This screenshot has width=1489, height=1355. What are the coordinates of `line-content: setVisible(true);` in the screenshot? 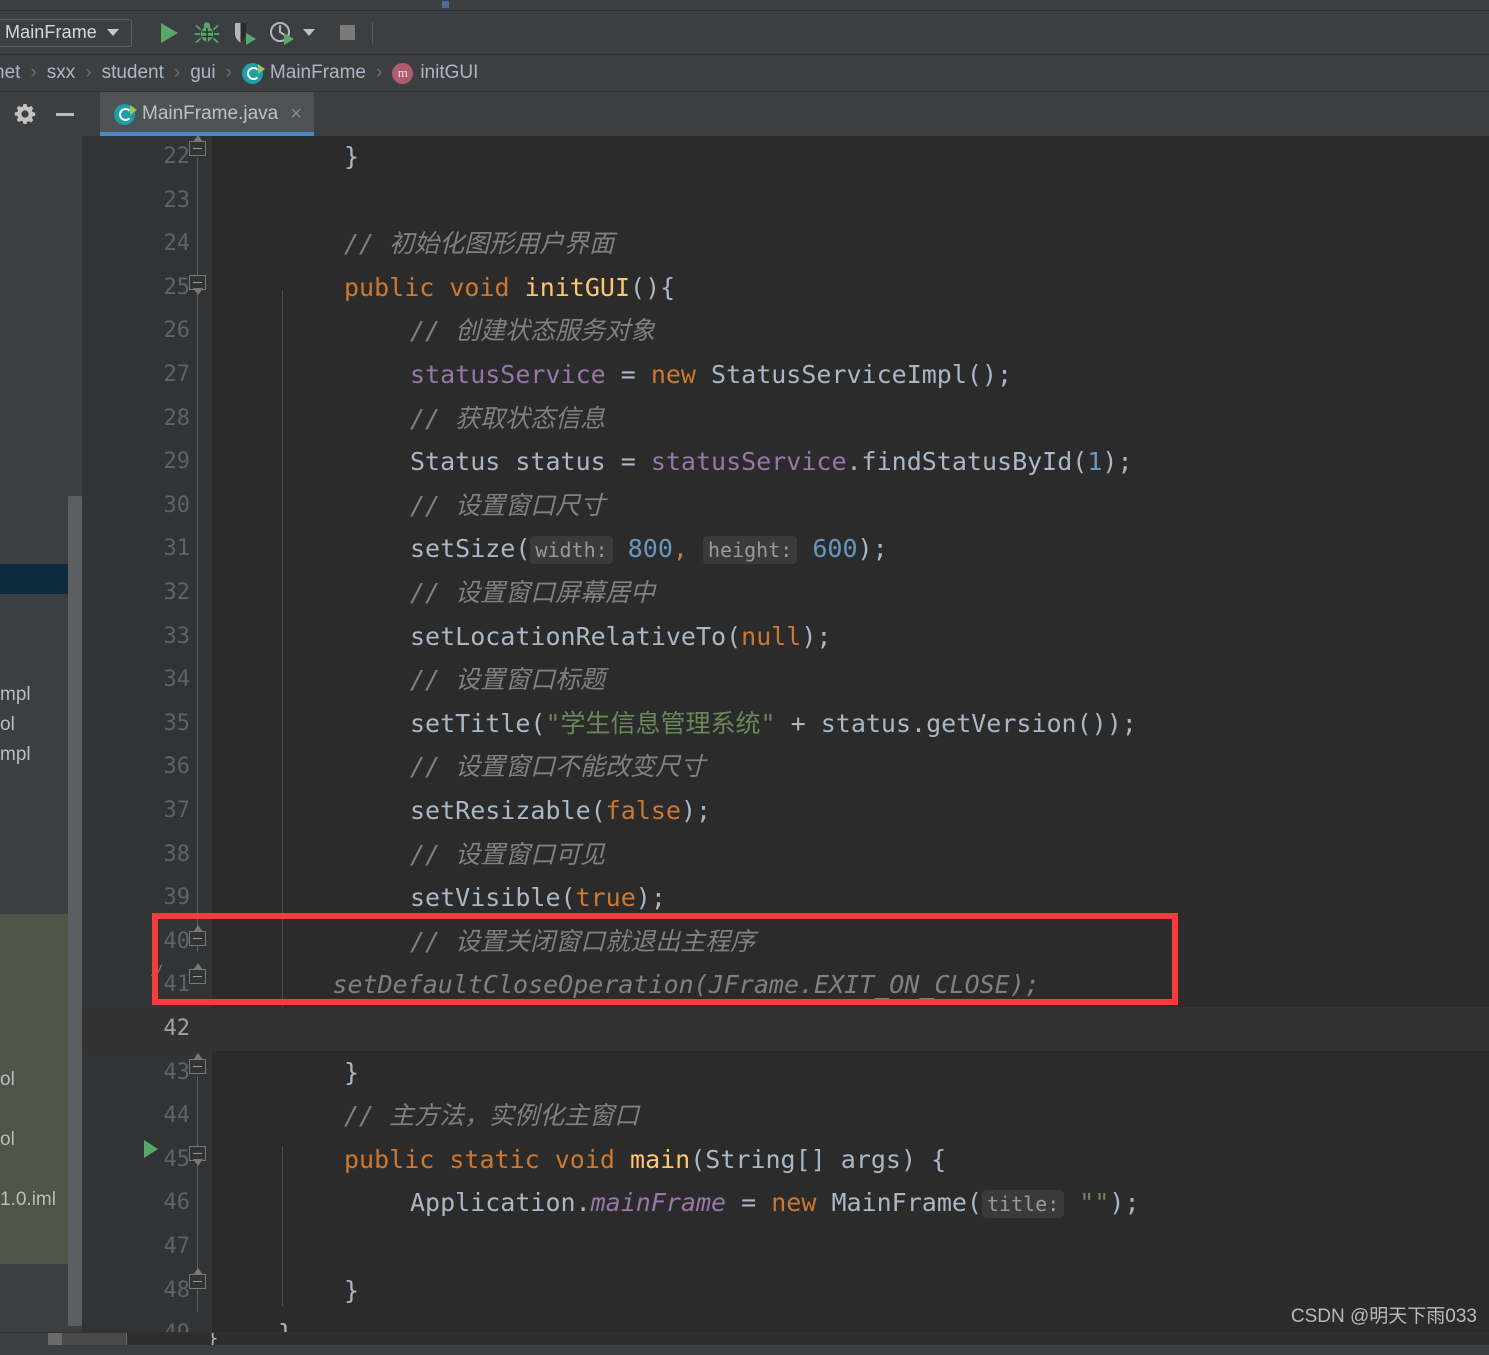 It's located at (538, 898).